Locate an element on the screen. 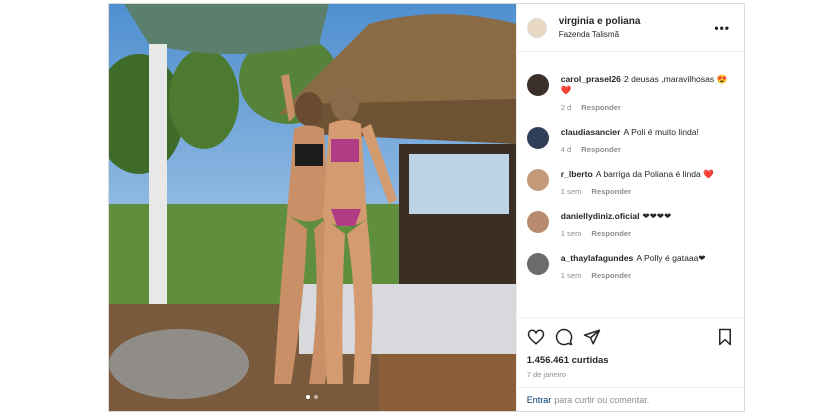 This screenshot has height=414, width=828. heart-icon is located at coordinates (536, 337).